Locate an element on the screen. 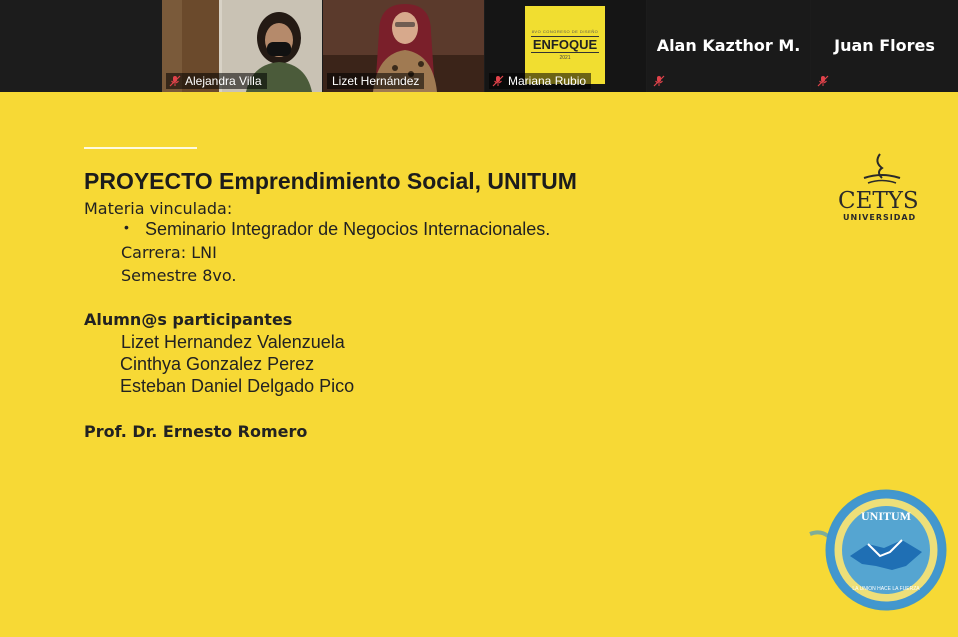 This screenshot has height=637, width=958. participant-name-tag: Mariana Rubio is located at coordinates (540, 81).